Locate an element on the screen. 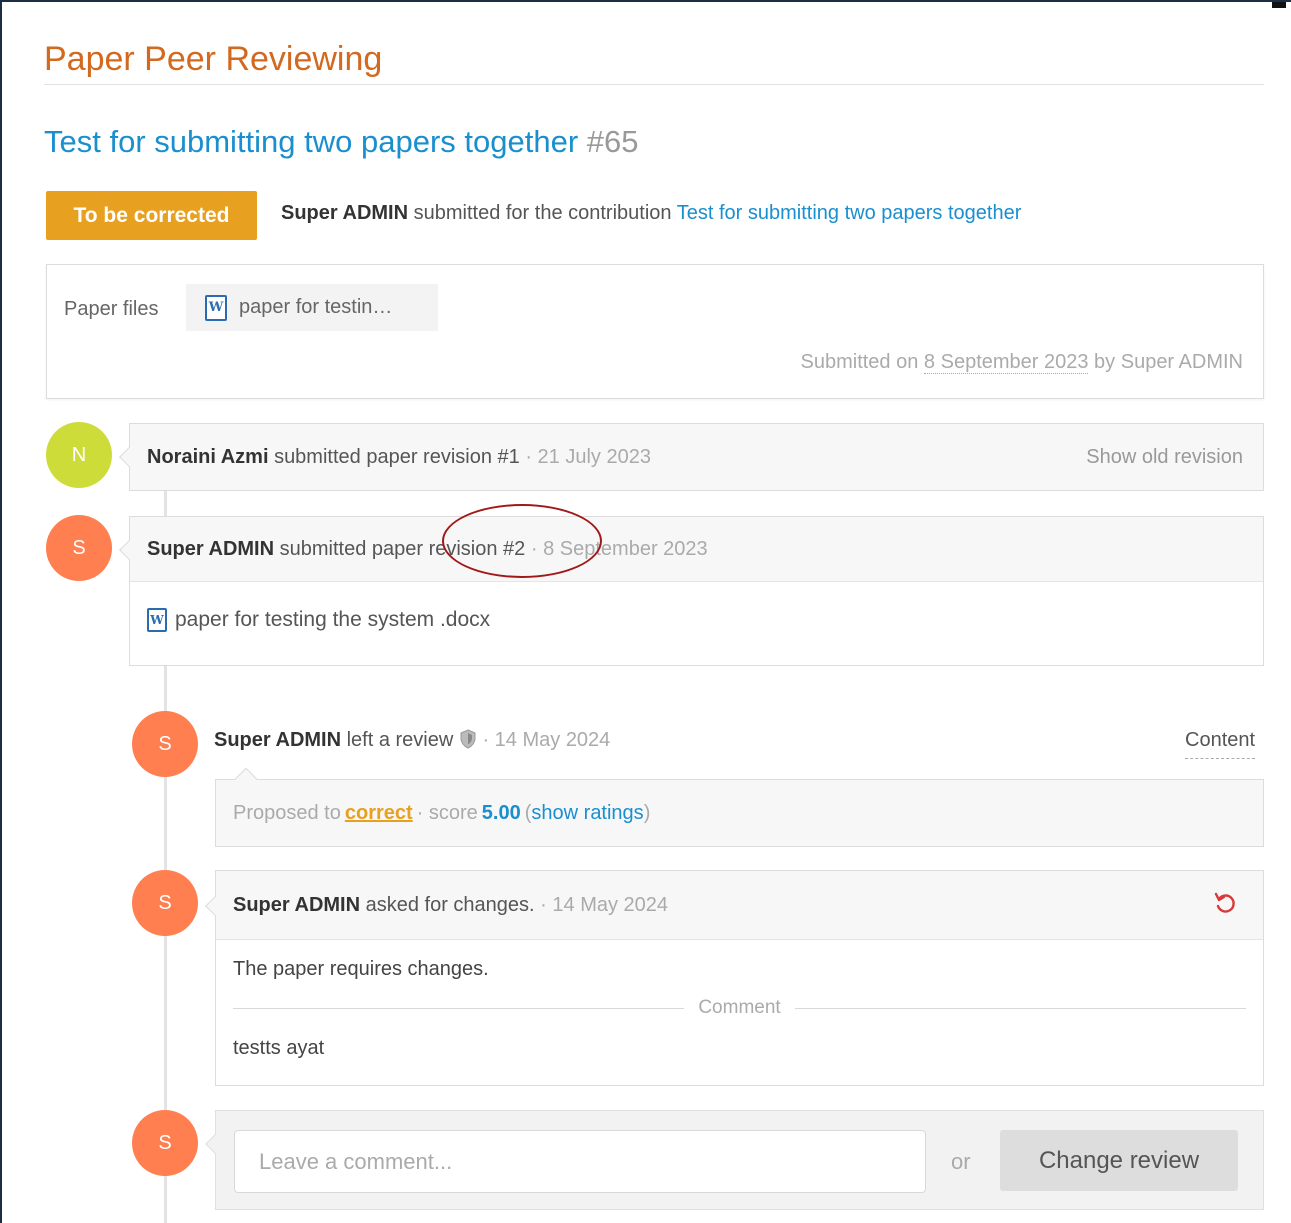  submission-meta-by: by Super ADMIN is located at coordinates (1168, 362).